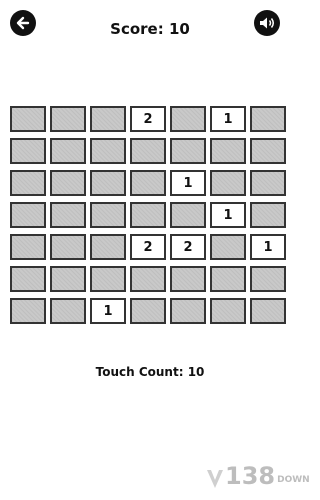  I want to click on touch-count-value: 10, so click(196, 372).